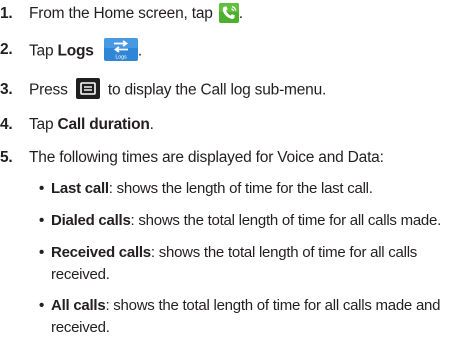 Image resolution: width=466 pixels, height=342 pixels. What do you see at coordinates (78, 305) in the screenshot?
I see `list-item-term: All calls` at bounding box center [78, 305].